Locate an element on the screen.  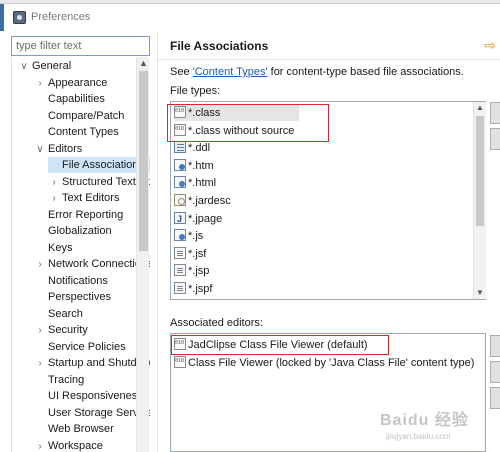
tree-item: › Appearance is located at coordinates (92, 83).